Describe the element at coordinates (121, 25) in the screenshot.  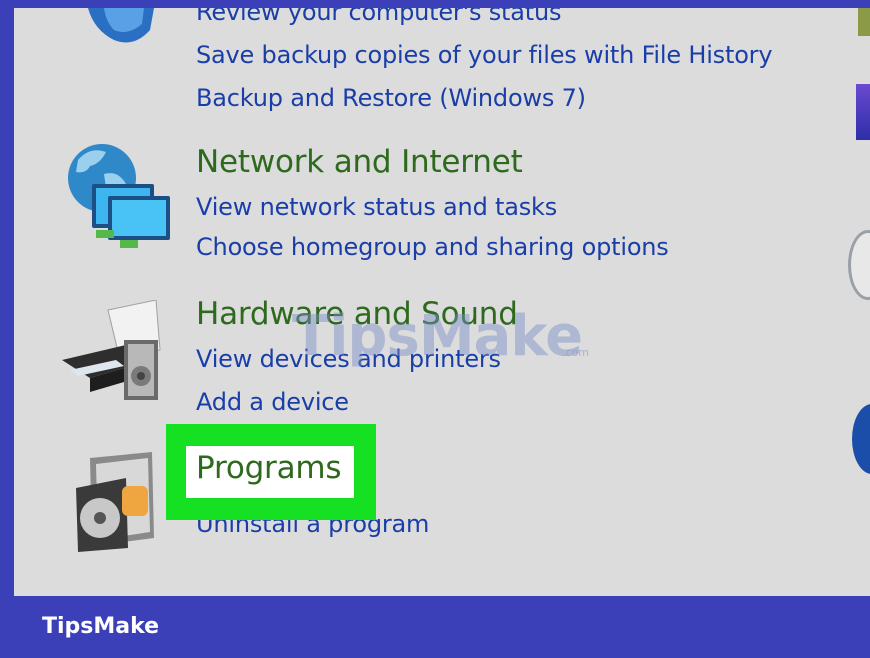
I see `security-icon` at that location.